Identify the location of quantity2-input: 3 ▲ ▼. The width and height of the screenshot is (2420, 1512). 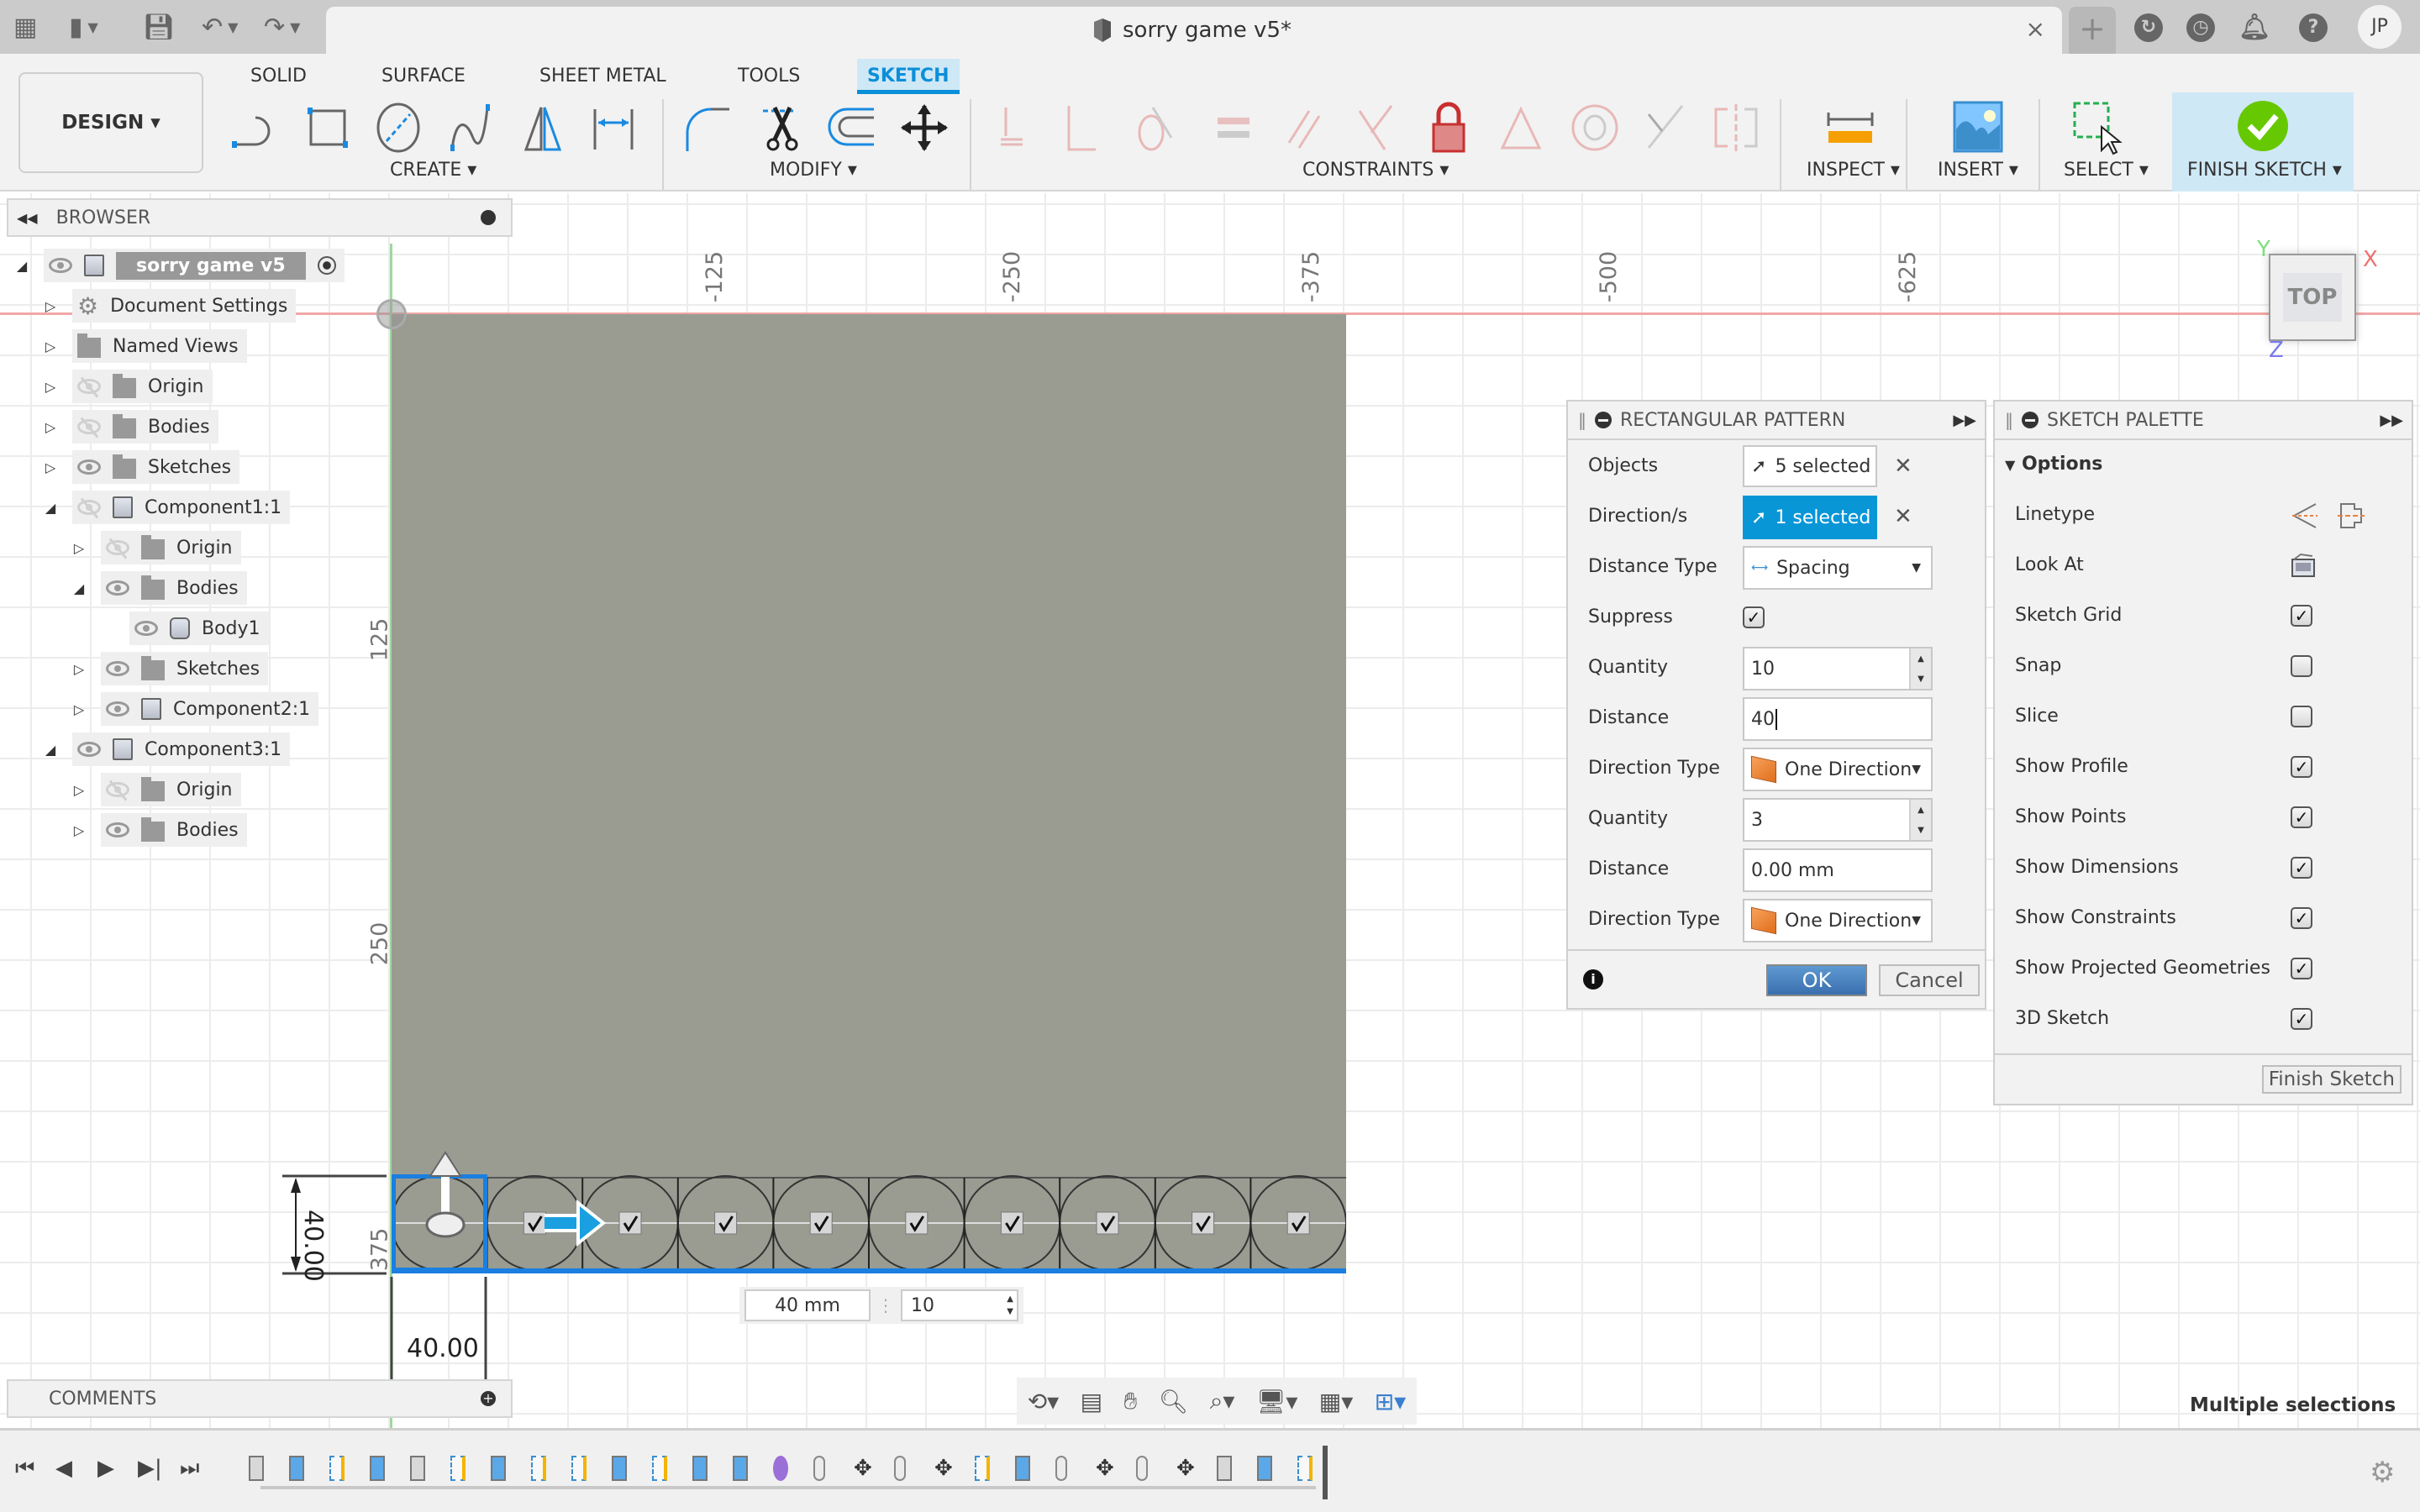
(1838, 820).